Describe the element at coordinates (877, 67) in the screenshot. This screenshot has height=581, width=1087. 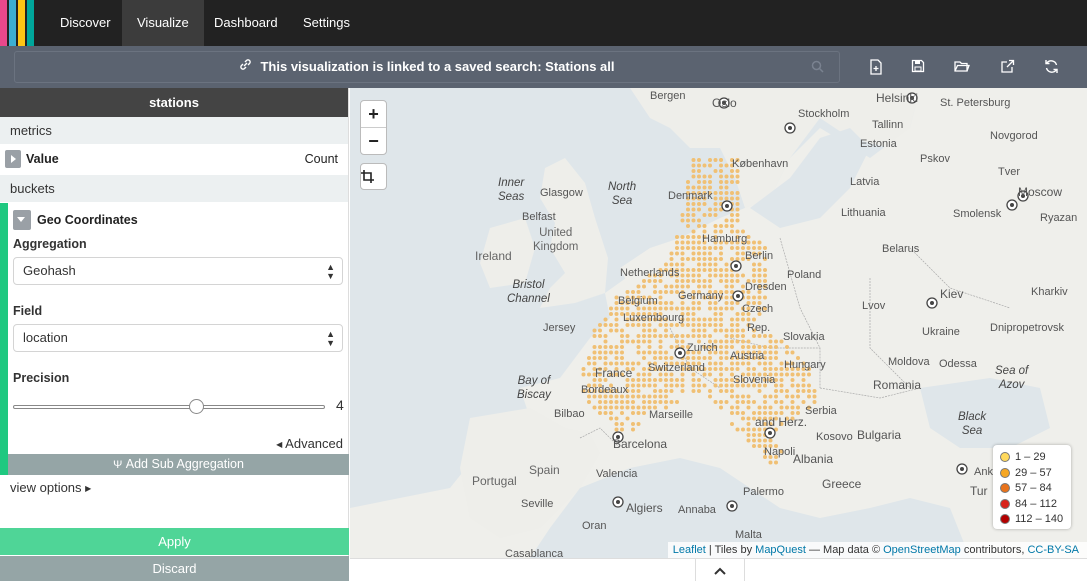
I see `new-document-icon` at that location.